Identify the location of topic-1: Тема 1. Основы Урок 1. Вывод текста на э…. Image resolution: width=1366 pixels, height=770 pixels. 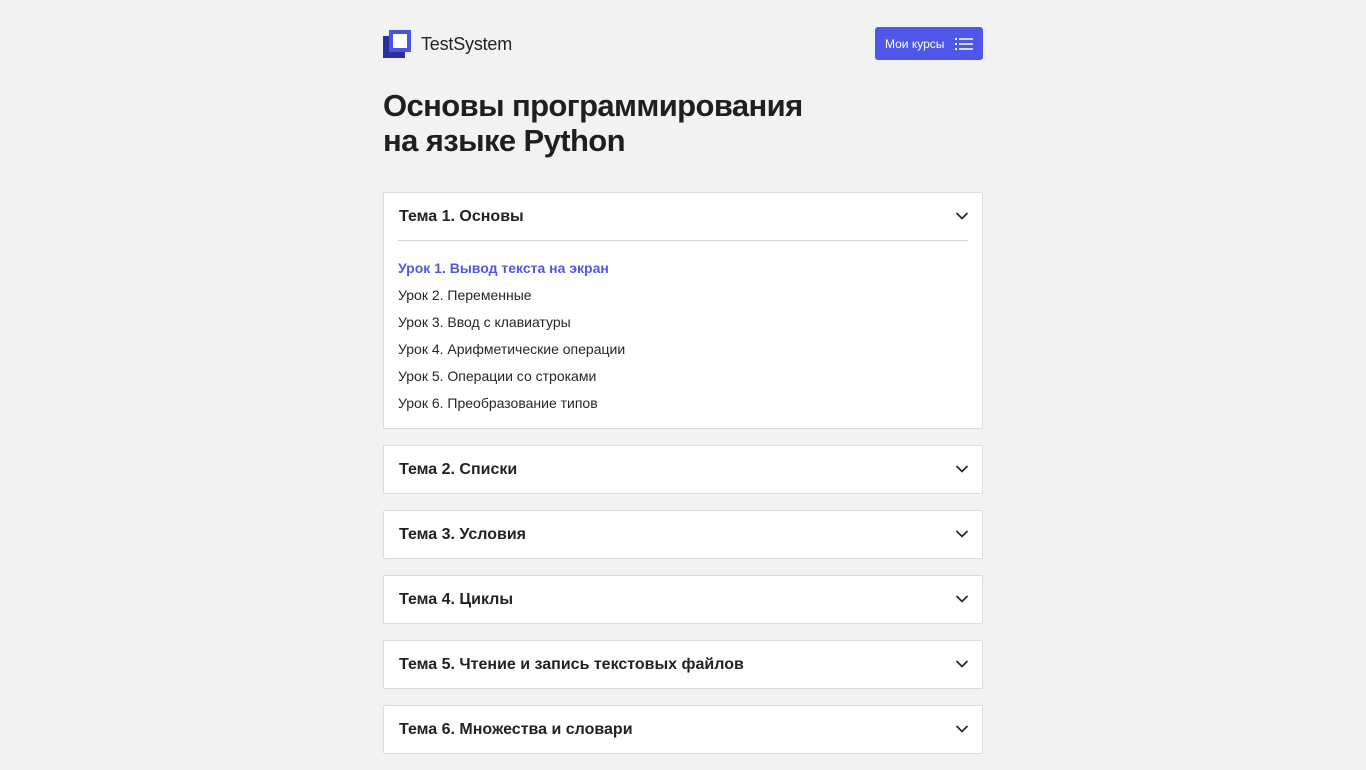
(683, 310).